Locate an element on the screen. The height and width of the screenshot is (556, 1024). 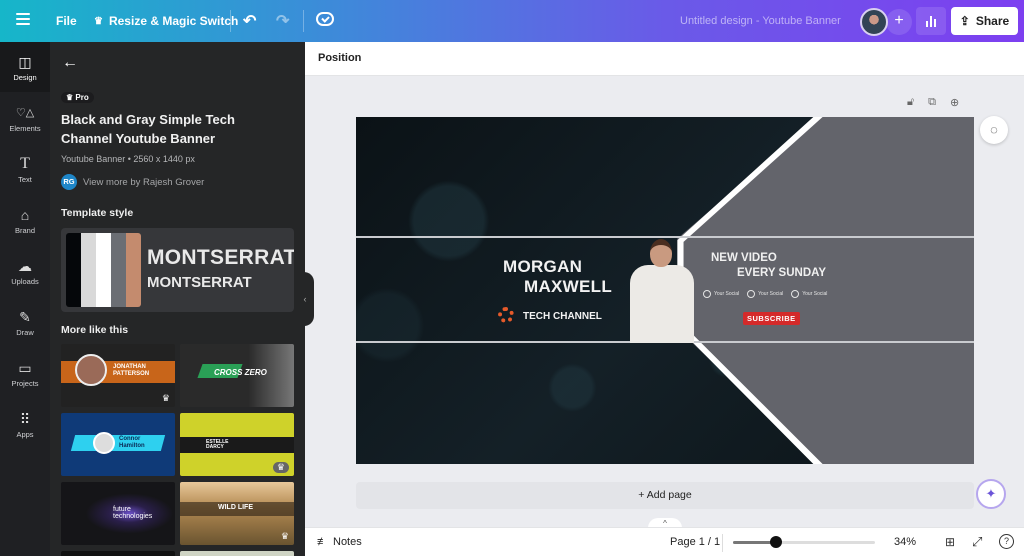
comment-plus-icon: ◌ is located at coordinates (994, 129).